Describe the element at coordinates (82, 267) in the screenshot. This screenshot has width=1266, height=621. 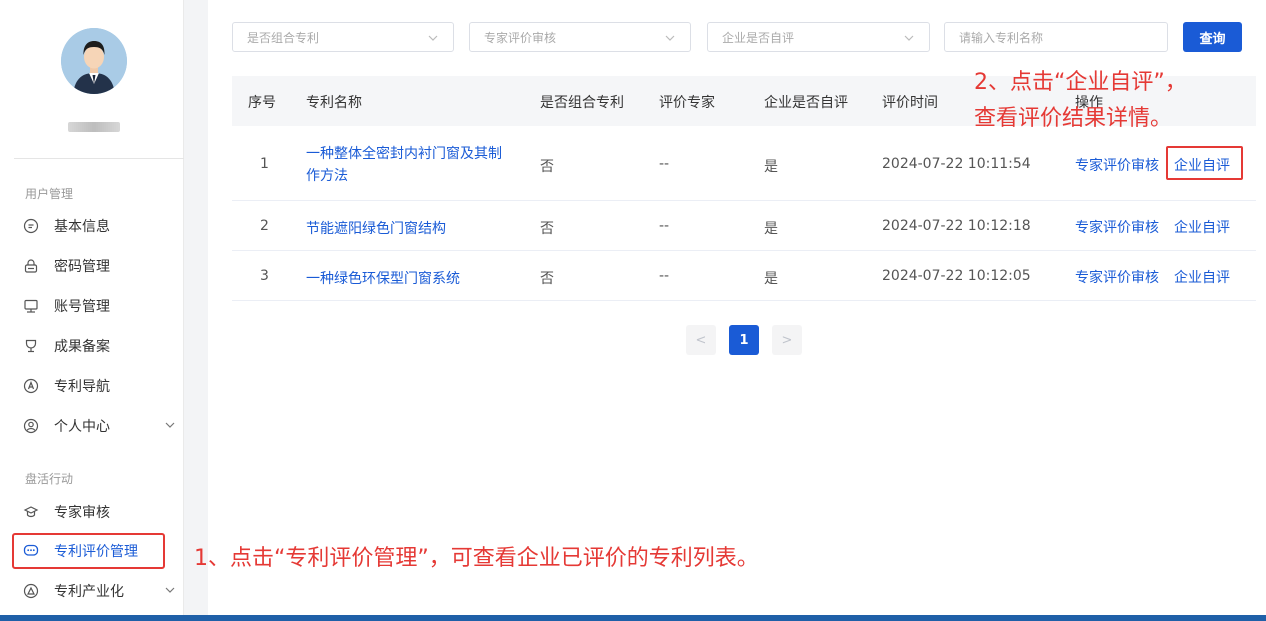
I see `sidebar-item-label: 密码管理` at that location.